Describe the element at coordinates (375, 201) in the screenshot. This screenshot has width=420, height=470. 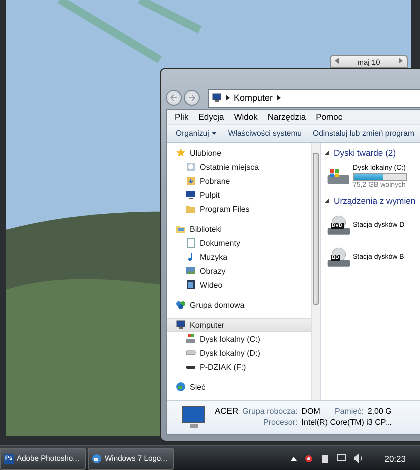
I see `group-header: Urządzenia z wymien` at that location.